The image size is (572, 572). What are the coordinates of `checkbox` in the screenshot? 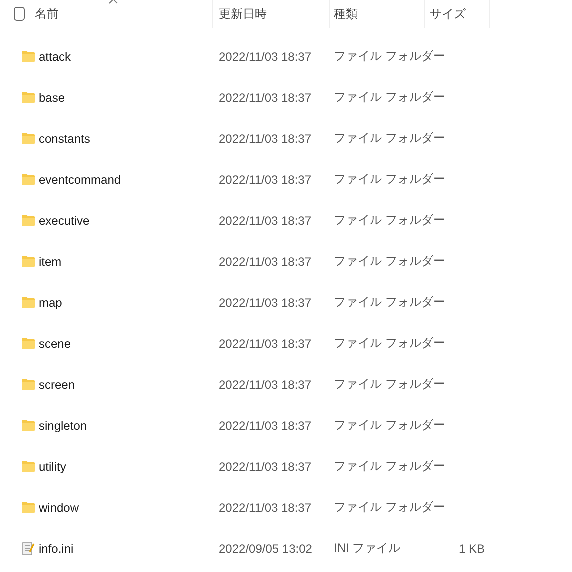 It's located at (19, 14).